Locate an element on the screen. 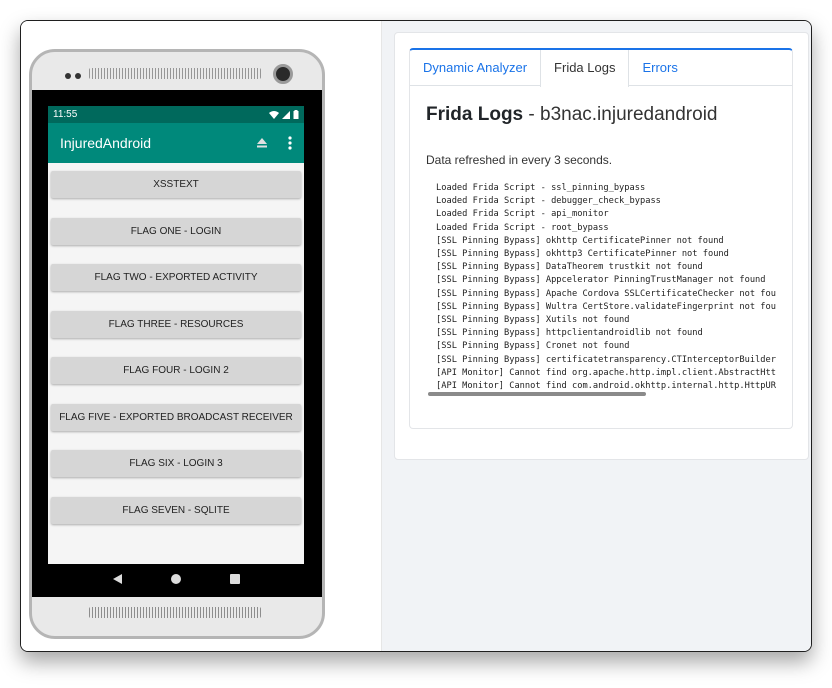  overflow-menu-icon is located at coordinates (290, 143).